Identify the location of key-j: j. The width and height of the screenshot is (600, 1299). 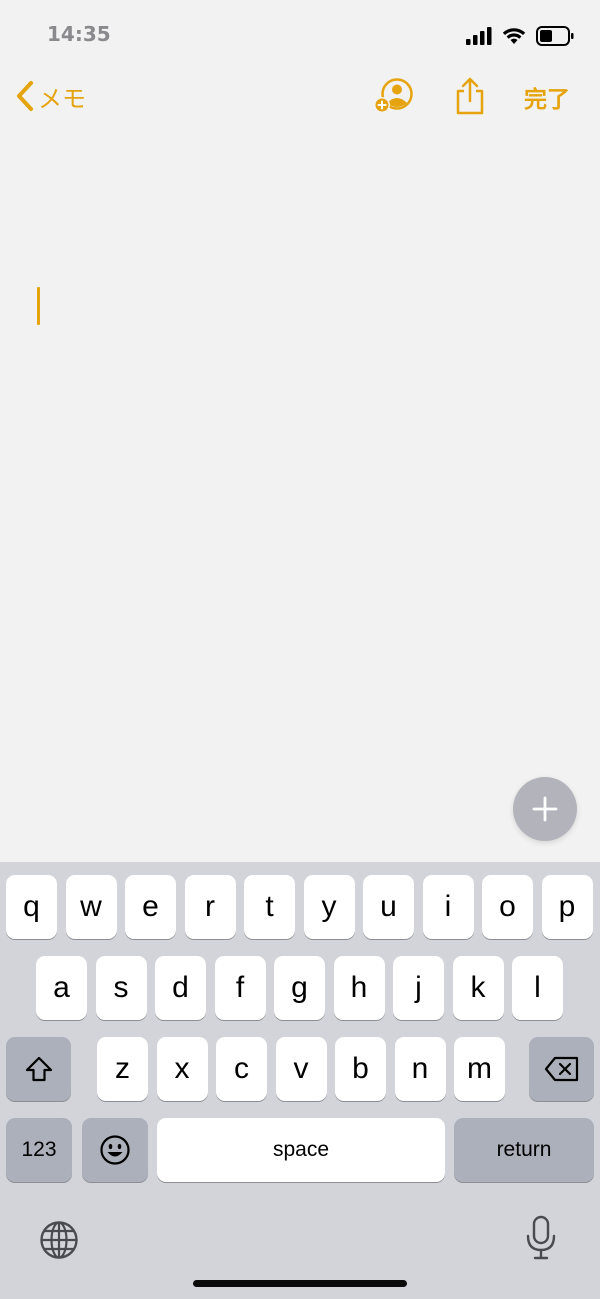
(418, 988).